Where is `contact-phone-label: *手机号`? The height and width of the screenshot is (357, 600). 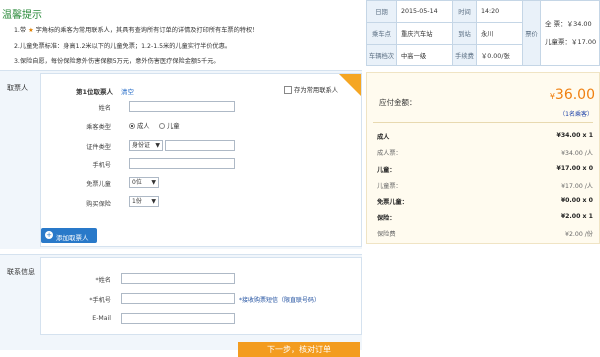
contact-phone-label: *手机号 is located at coordinates (100, 300).